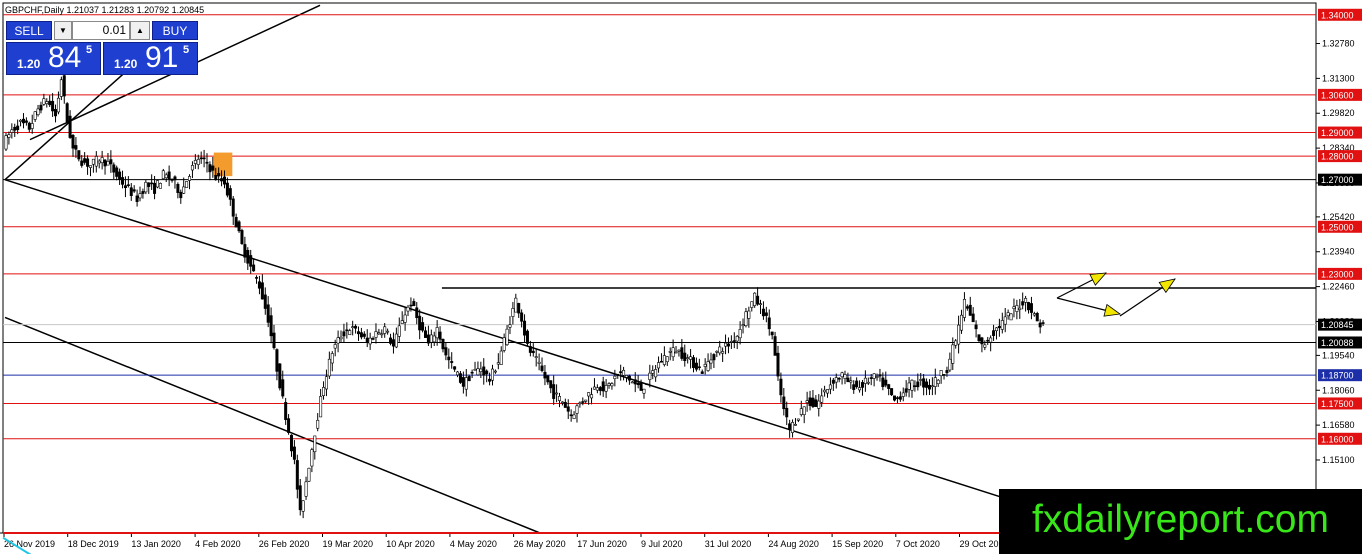 This screenshot has height=554, width=1362. What do you see at coordinates (540, 544) in the screenshot?
I see `x-tick-label: 26 May 2020` at bounding box center [540, 544].